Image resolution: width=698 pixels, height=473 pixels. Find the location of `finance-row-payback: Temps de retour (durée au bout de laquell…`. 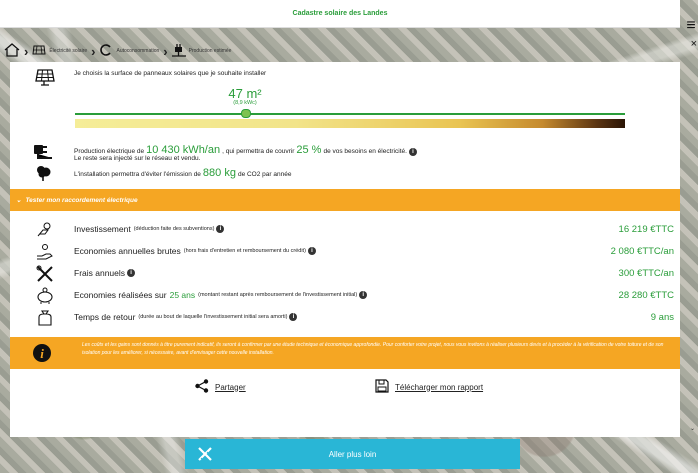

finance-row-payback: Temps de retour (durée au bout de laquell… is located at coordinates (345, 318).